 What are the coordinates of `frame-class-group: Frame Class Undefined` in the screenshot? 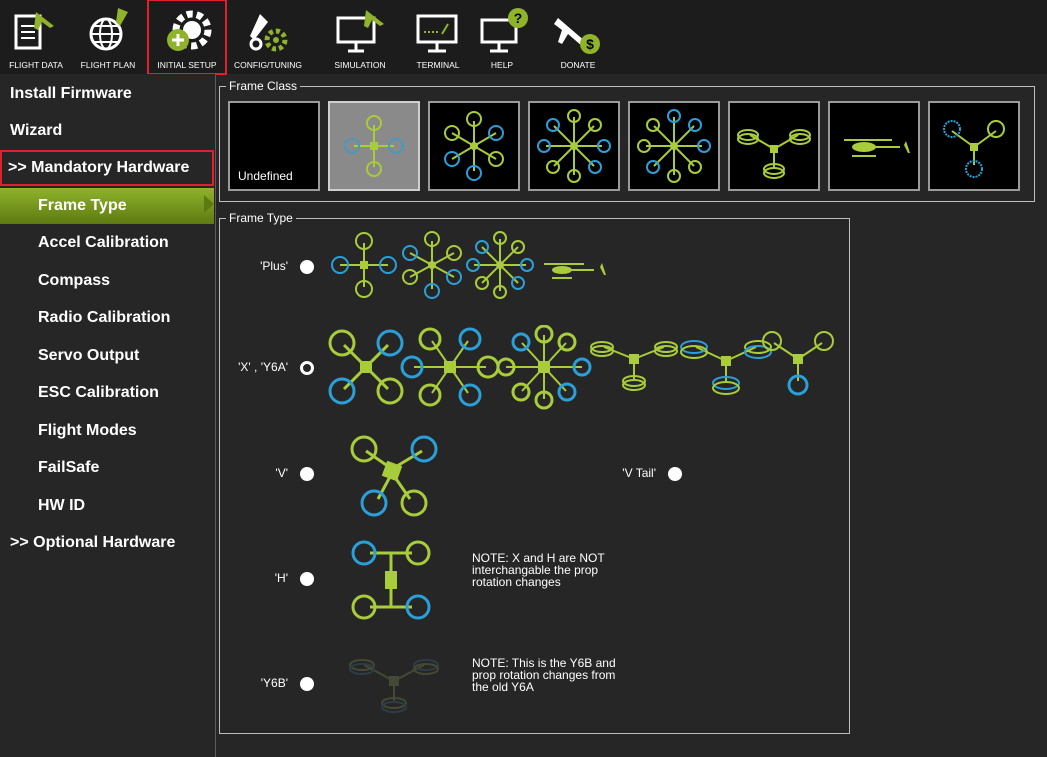 It's located at (627, 140).